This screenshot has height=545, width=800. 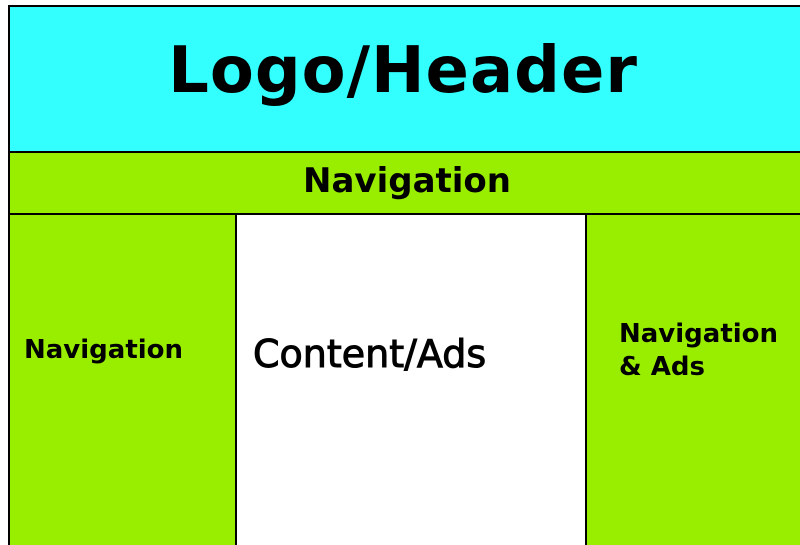 I want to click on header-label: Logo/Header, so click(x=403, y=71).